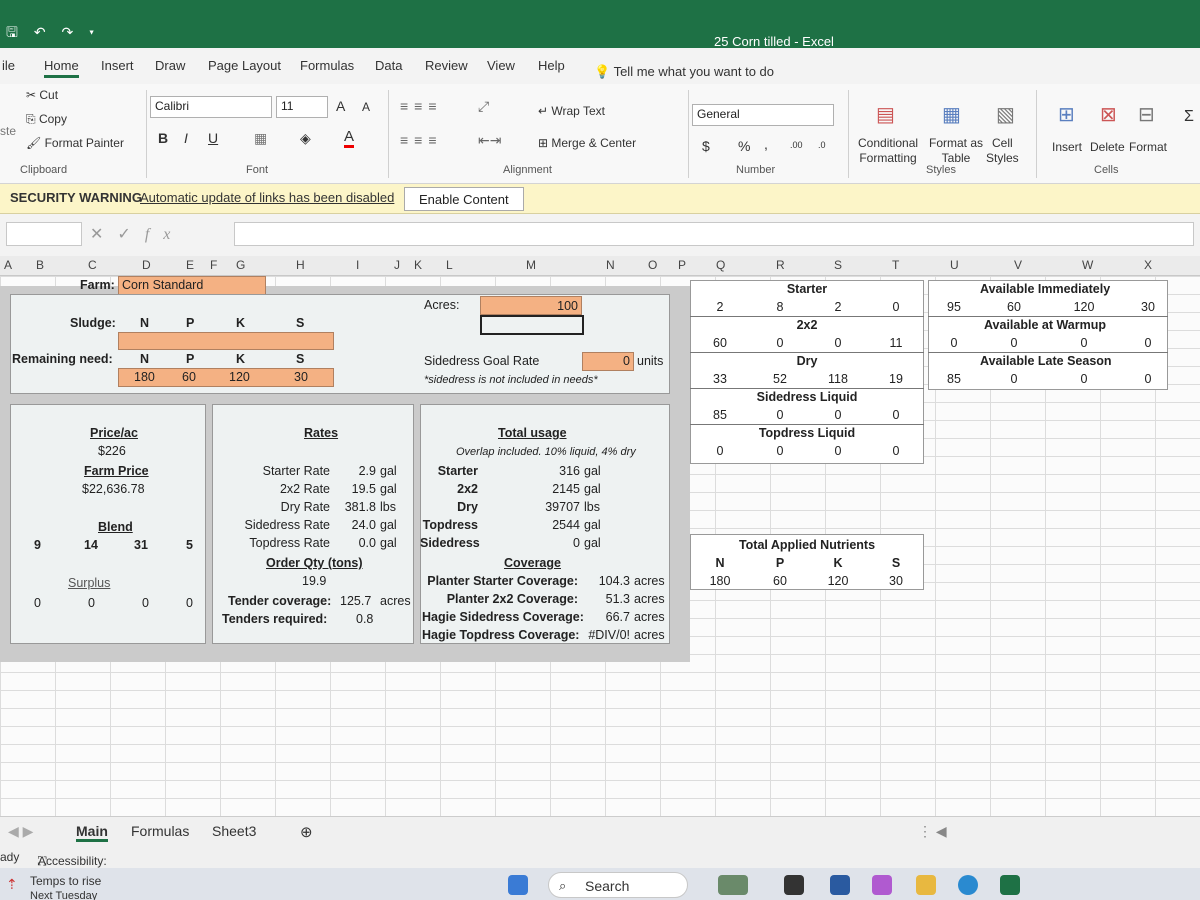 The height and width of the screenshot is (900, 1200). What do you see at coordinates (610, 265) in the screenshot?
I see `column-header: N` at bounding box center [610, 265].